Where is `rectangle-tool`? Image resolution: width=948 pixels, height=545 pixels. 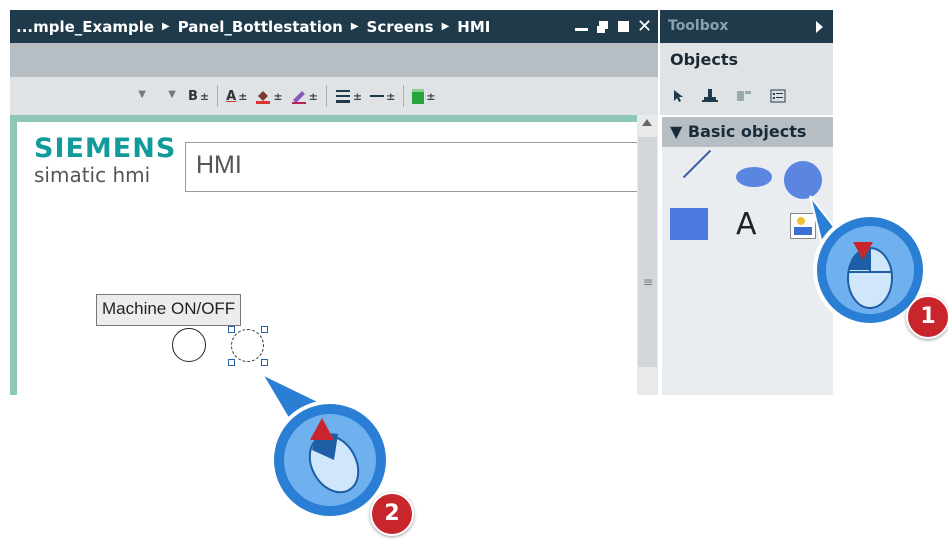 rectangle-tool is located at coordinates (689, 224).